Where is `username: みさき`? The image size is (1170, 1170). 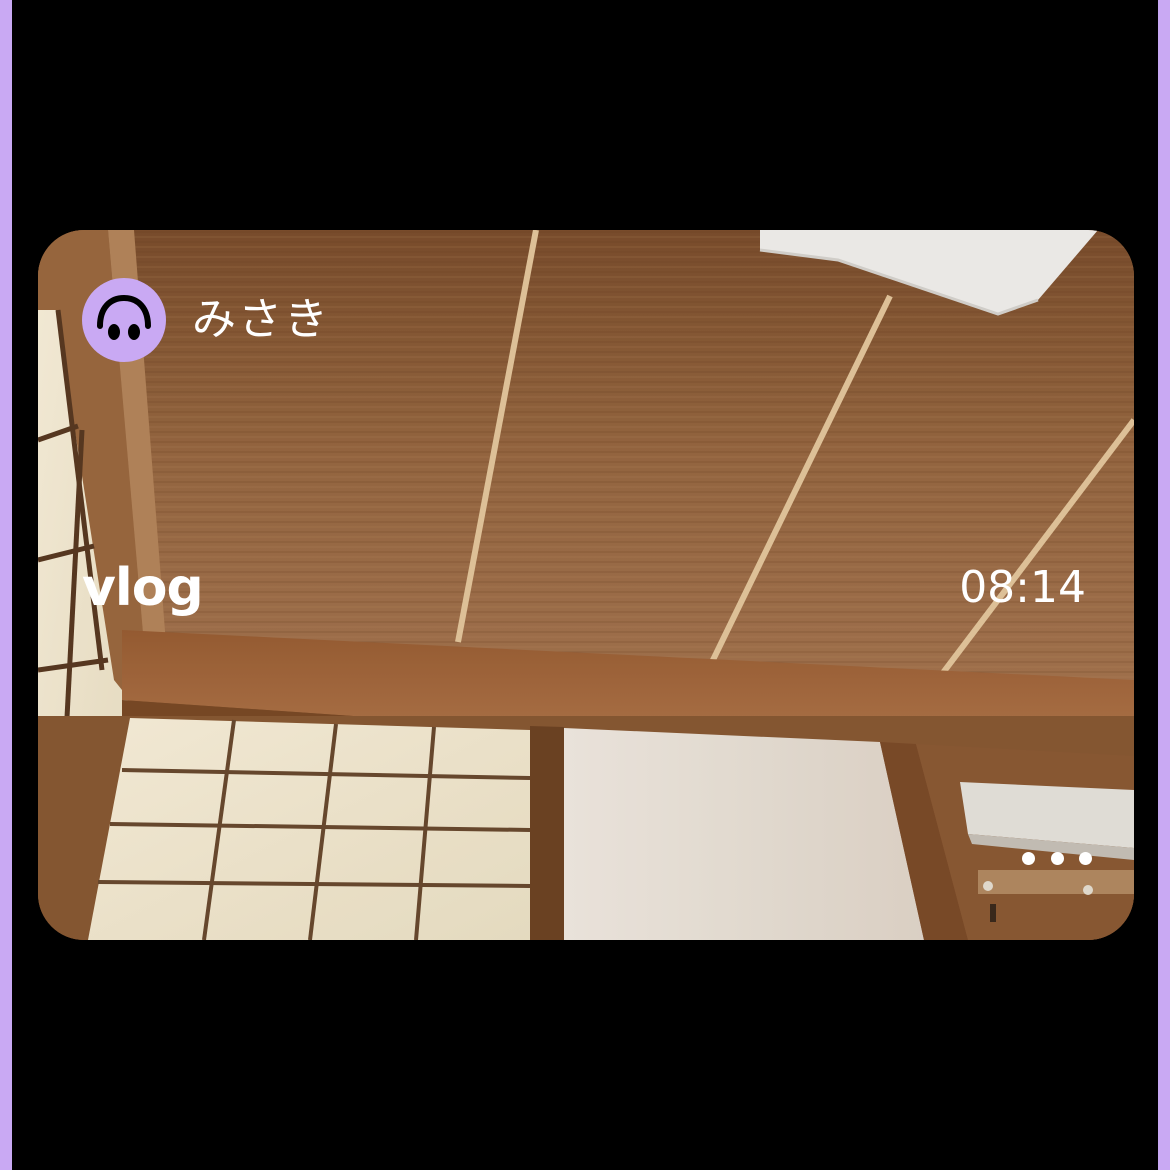 username: みさき is located at coordinates (261, 320).